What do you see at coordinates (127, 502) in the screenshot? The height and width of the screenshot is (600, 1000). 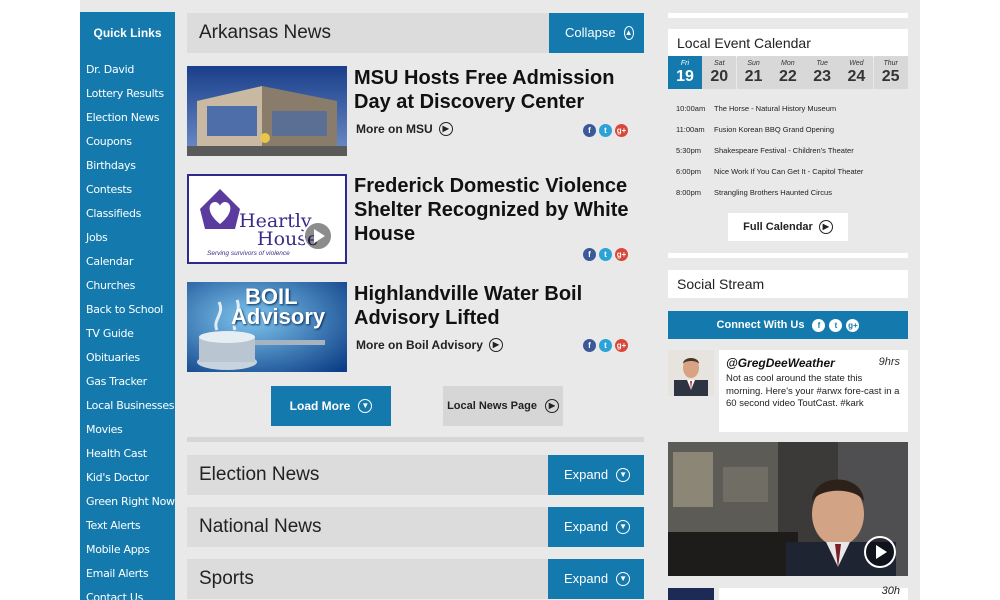 I see `quick-link-item: Green Right Now` at bounding box center [127, 502].